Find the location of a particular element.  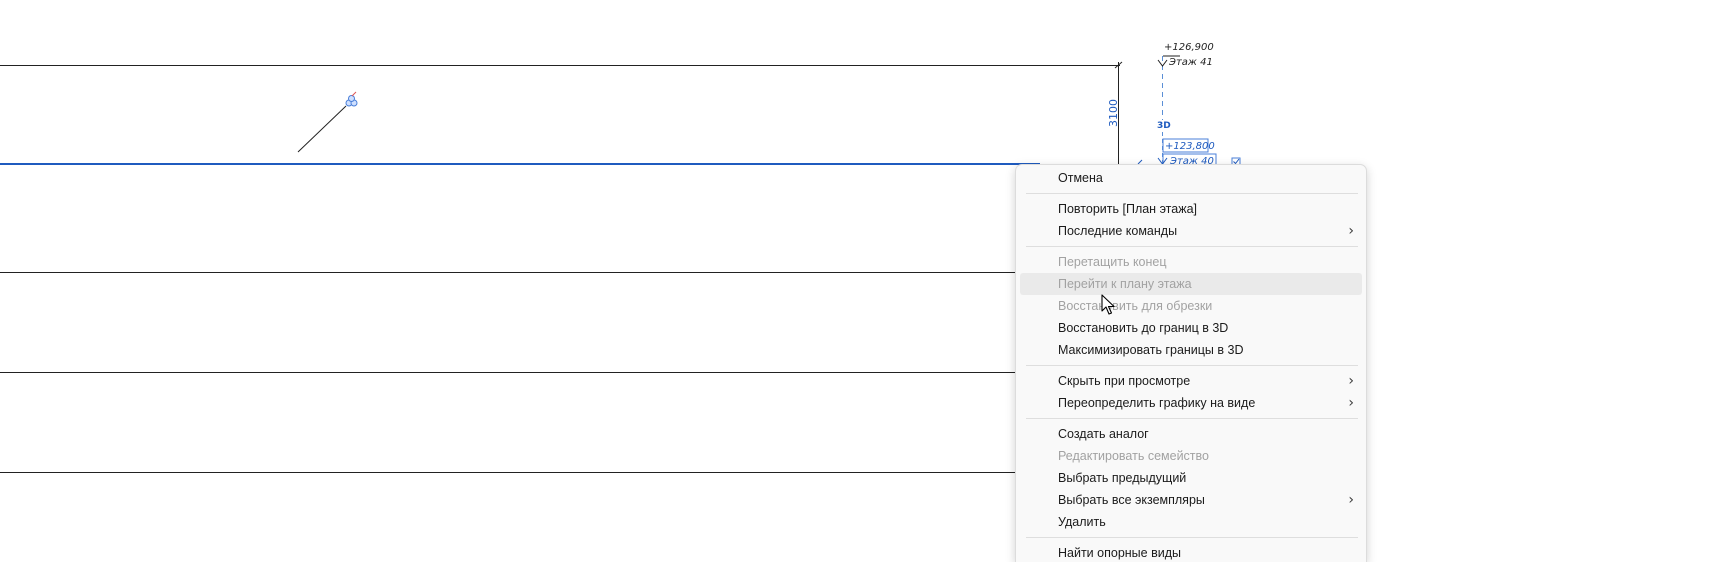

menu-item-6: Перейти к плану этажа is located at coordinates (1191, 284).